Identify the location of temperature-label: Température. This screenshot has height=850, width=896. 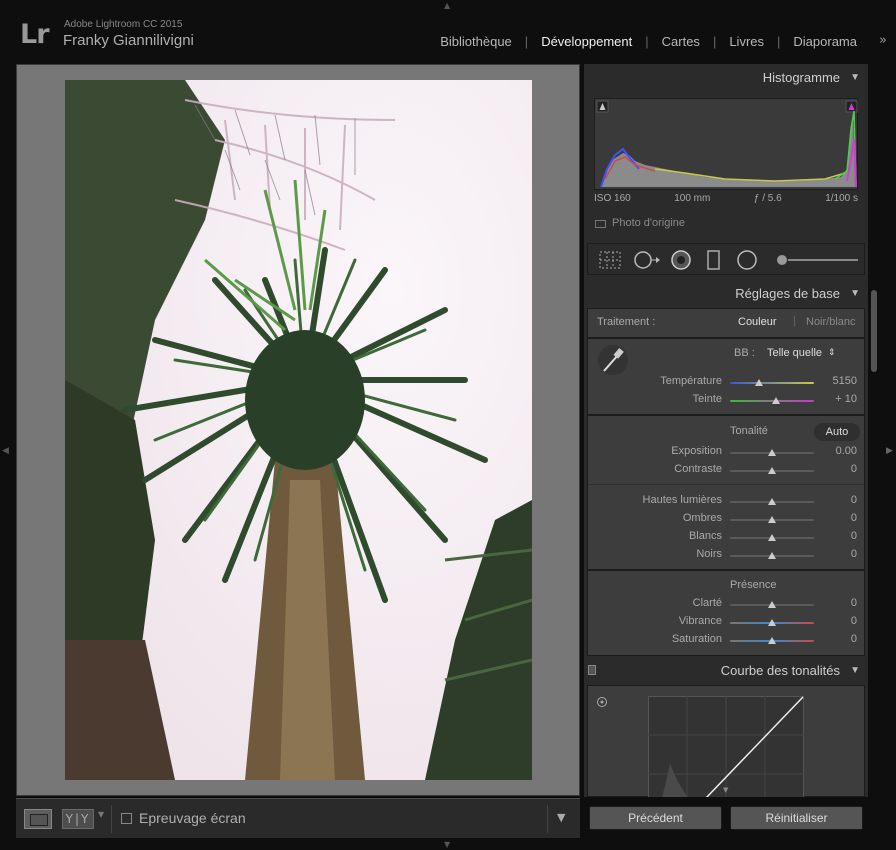
(691, 381).